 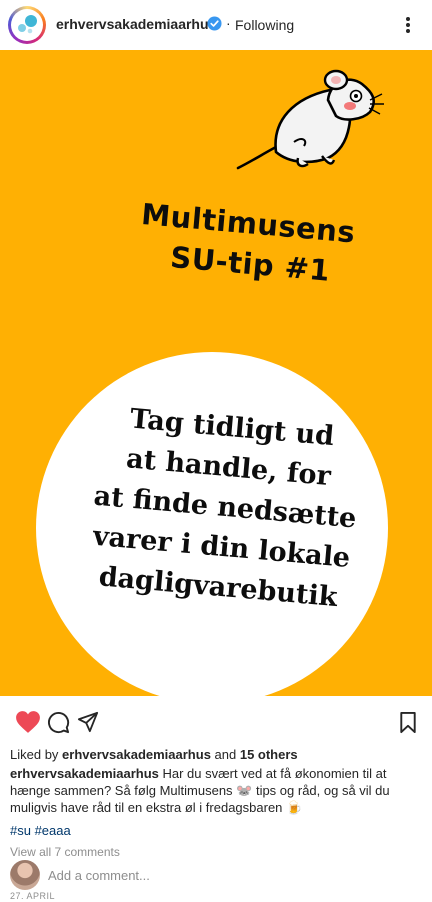 What do you see at coordinates (264, 25) in the screenshot?
I see `following-button: Following` at bounding box center [264, 25].